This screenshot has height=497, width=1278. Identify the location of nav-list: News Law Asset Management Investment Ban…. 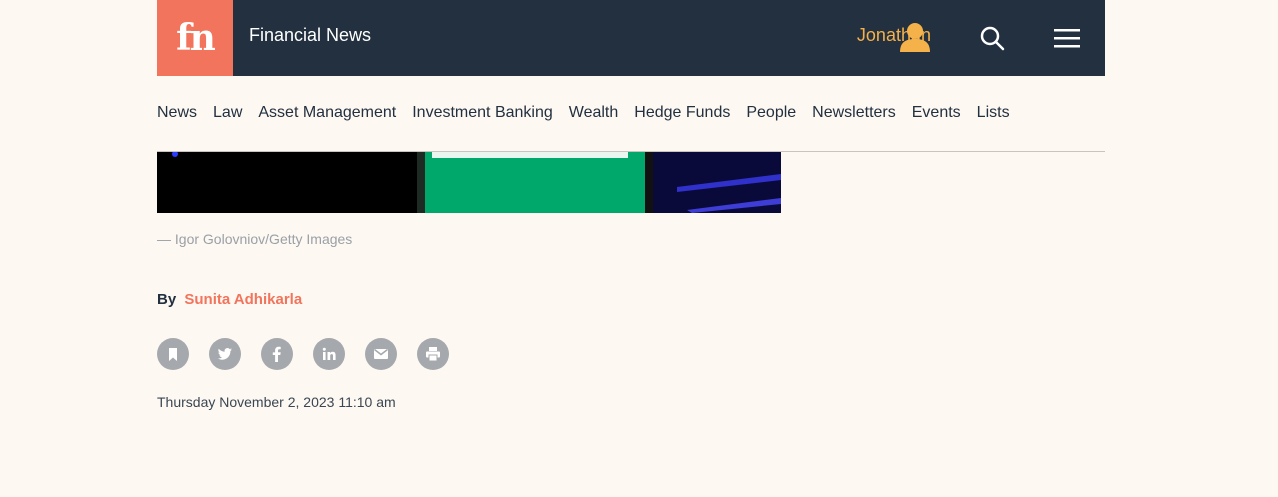
(591, 113).